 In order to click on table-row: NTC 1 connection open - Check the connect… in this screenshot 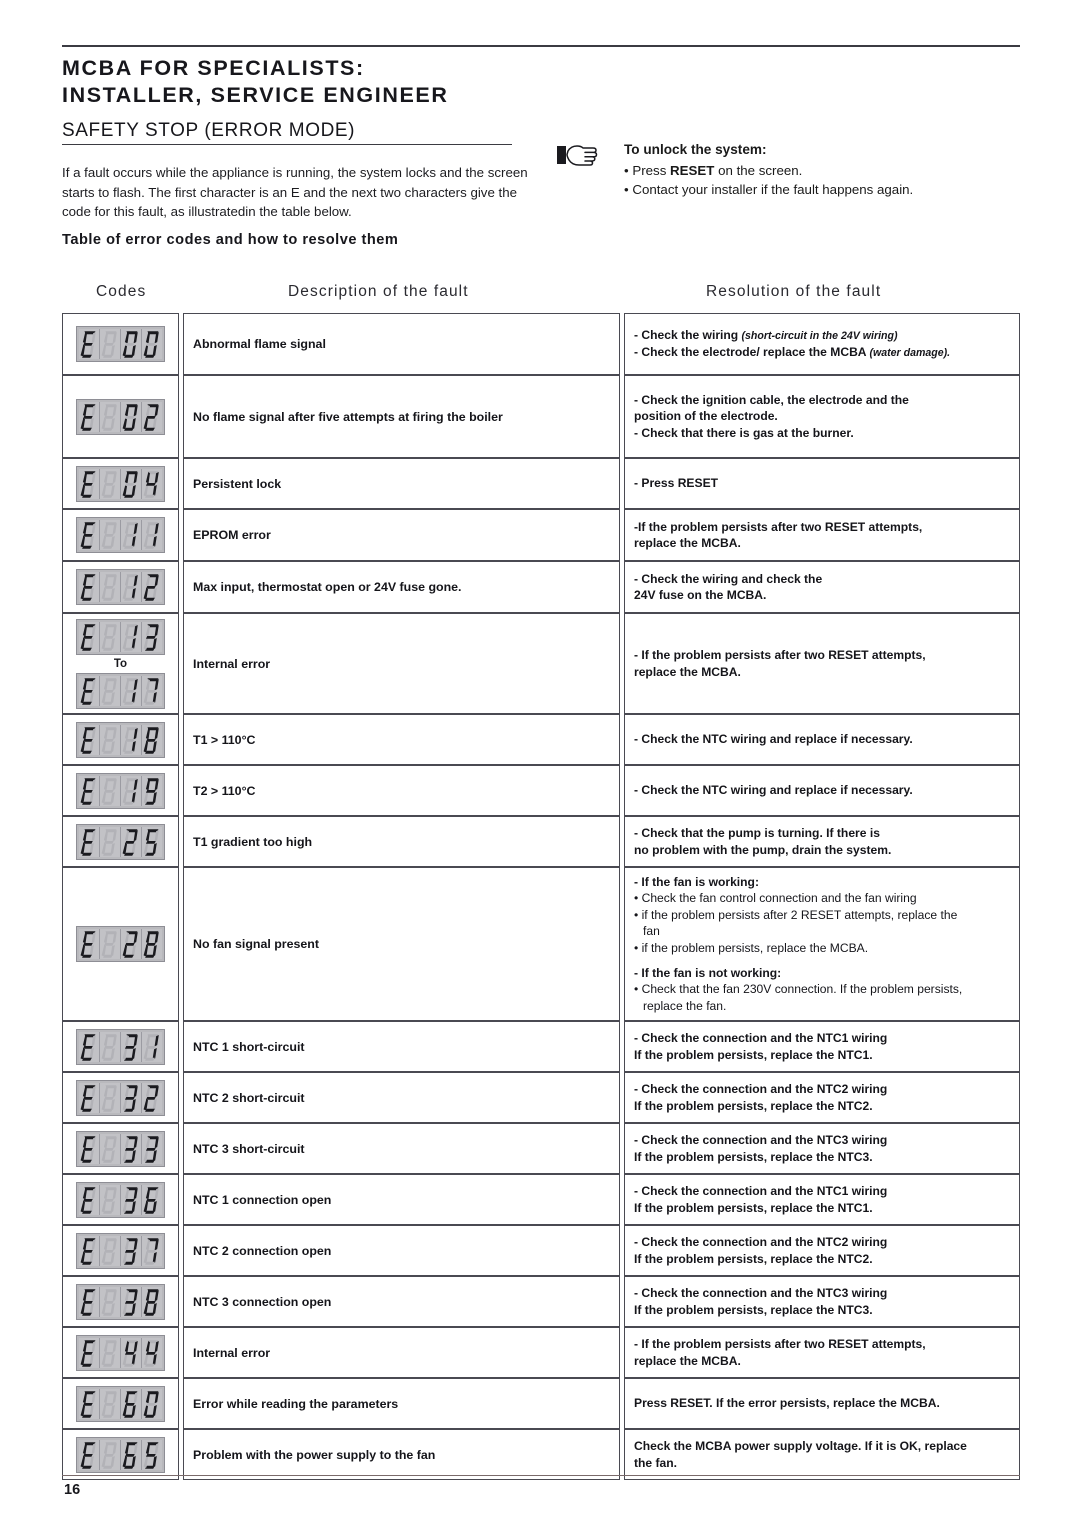, I will do `click(541, 1199)`.